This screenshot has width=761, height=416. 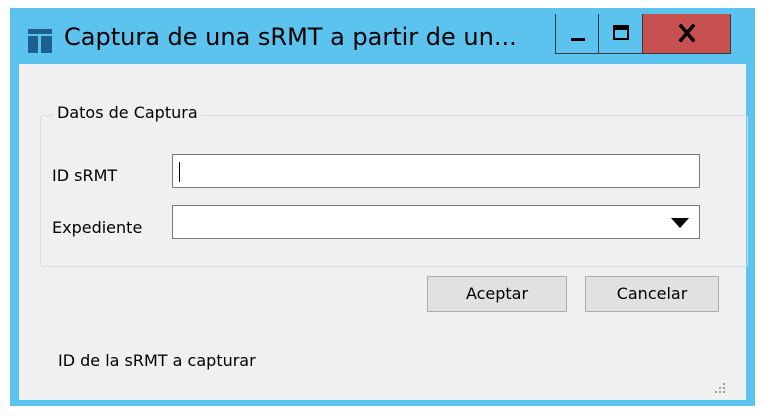 I want to click on maximize-icon, so click(x=621, y=32).